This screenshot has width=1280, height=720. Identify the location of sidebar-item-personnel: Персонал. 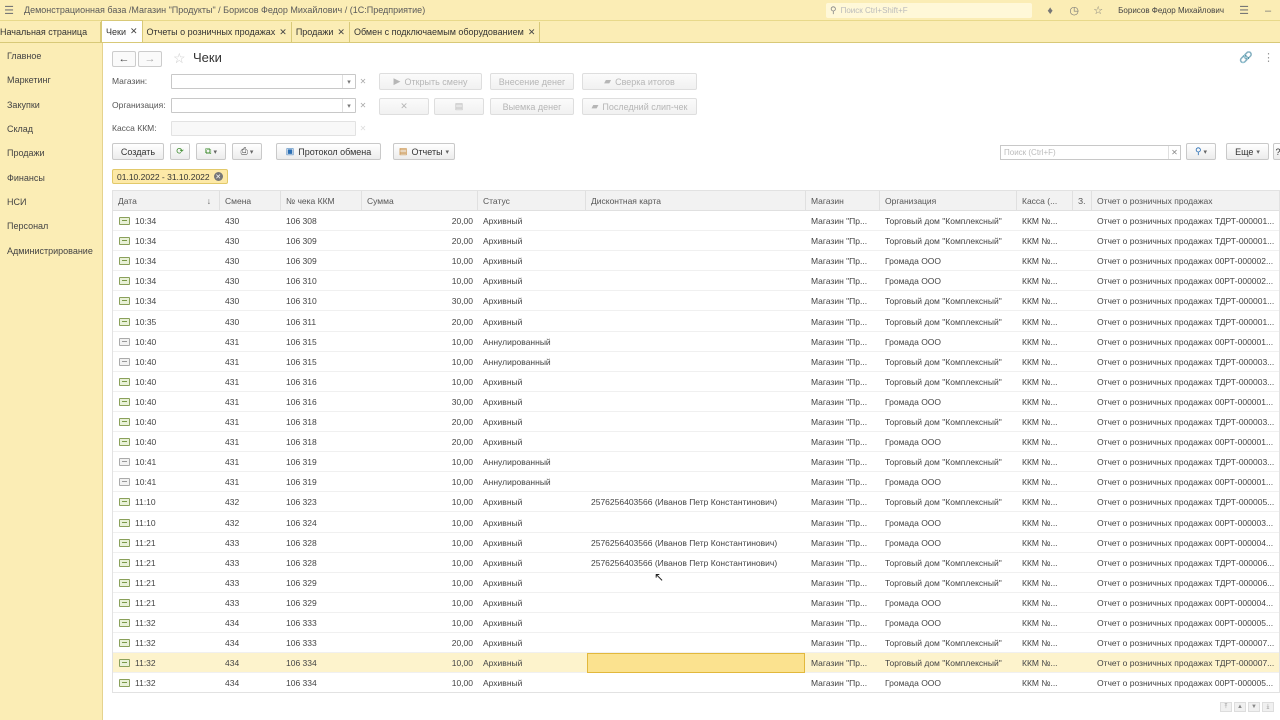
(51, 226).